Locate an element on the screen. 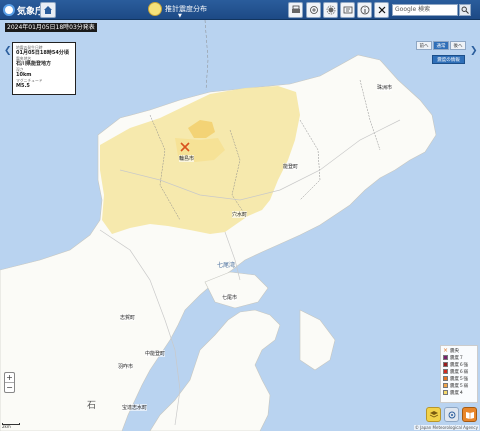  layer-button is located at coordinates (433, 414).